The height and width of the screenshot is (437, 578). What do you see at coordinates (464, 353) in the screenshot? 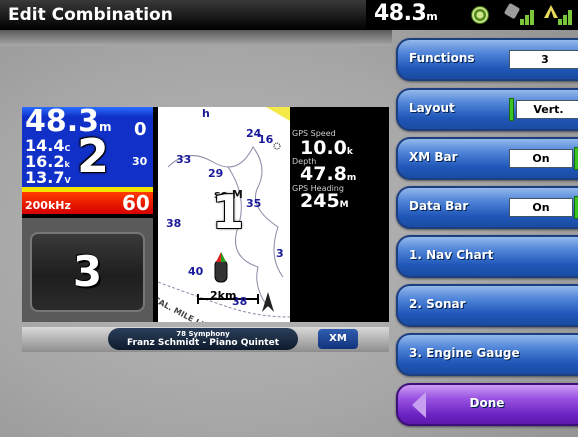
I see `engine-gauge-label: 3. Engine Gauge` at bounding box center [464, 353].